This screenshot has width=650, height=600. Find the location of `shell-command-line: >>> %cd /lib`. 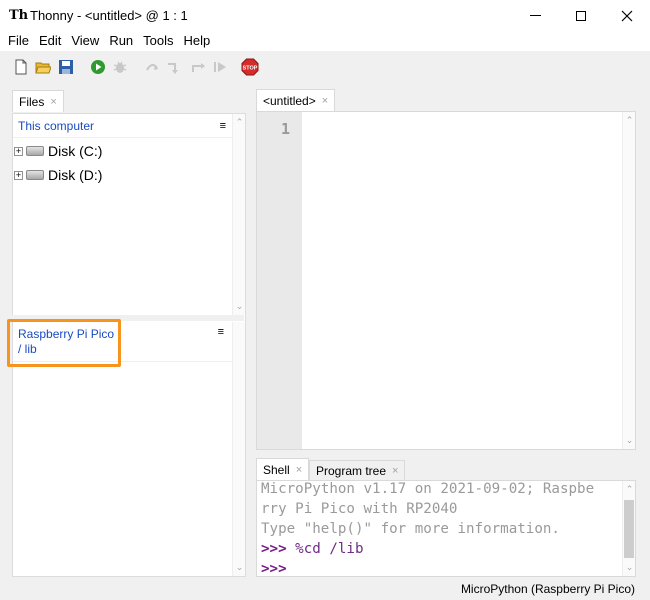

shell-command-line: >>> %cd /lib is located at coordinates (312, 549).